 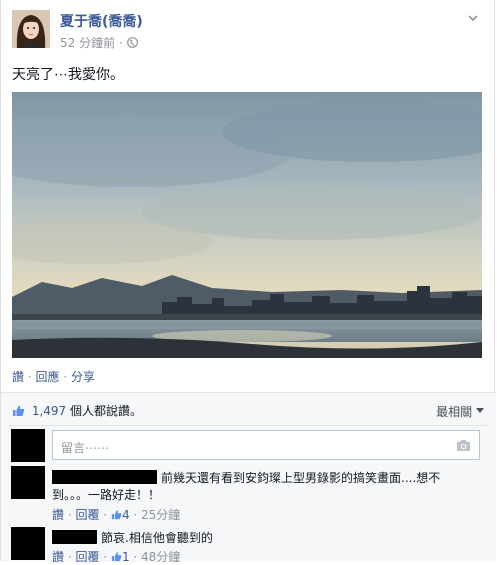 What do you see at coordinates (248, 425) in the screenshot?
I see `divider` at bounding box center [248, 425].